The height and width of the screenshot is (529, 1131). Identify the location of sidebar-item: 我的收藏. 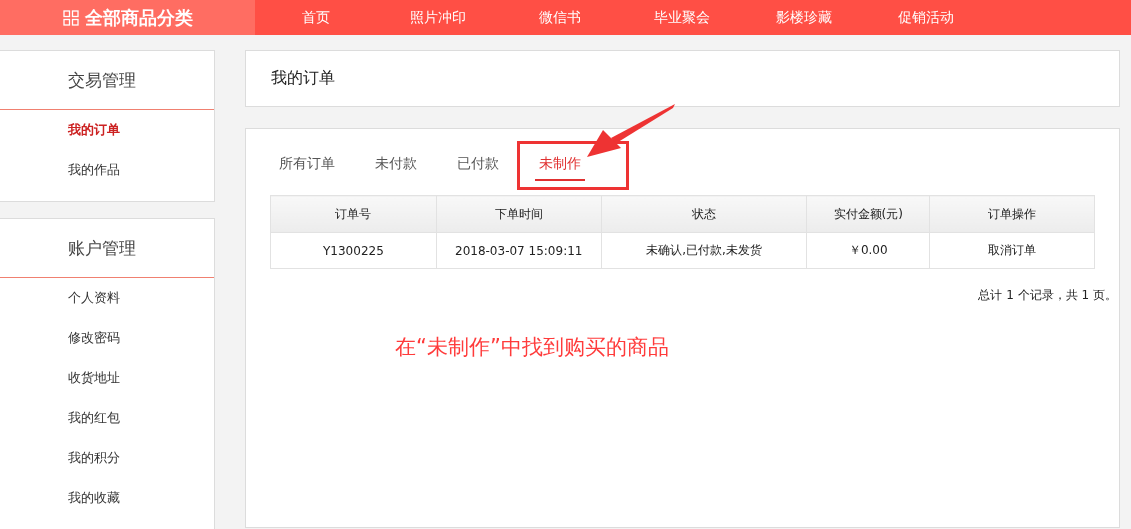
(94, 498).